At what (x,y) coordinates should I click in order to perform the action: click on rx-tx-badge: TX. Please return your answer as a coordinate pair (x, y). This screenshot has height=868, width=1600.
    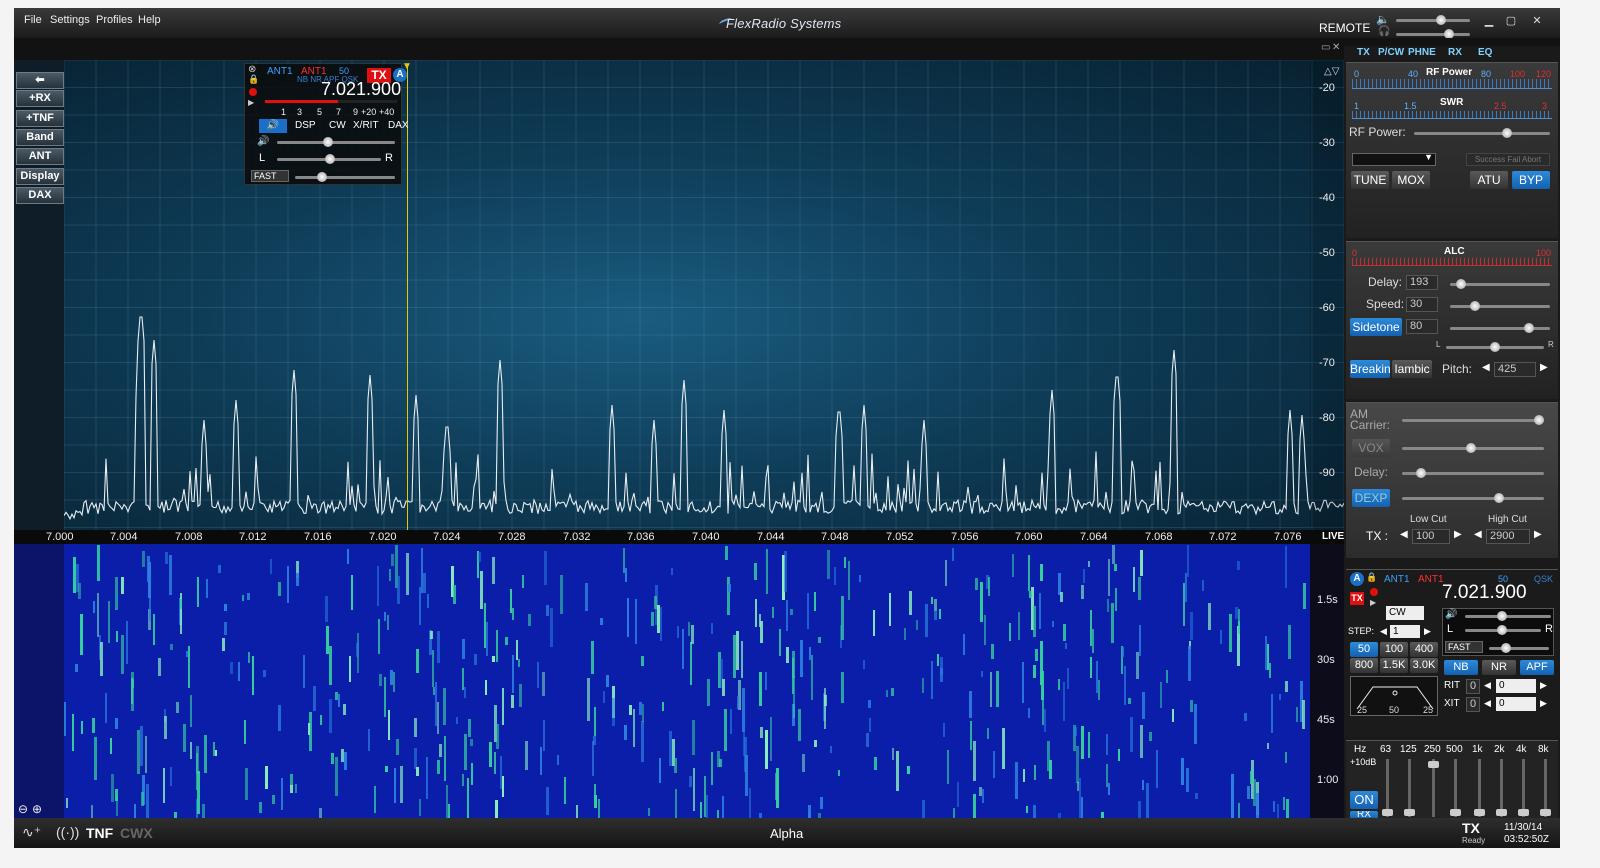
    Looking at the image, I should click on (1357, 598).